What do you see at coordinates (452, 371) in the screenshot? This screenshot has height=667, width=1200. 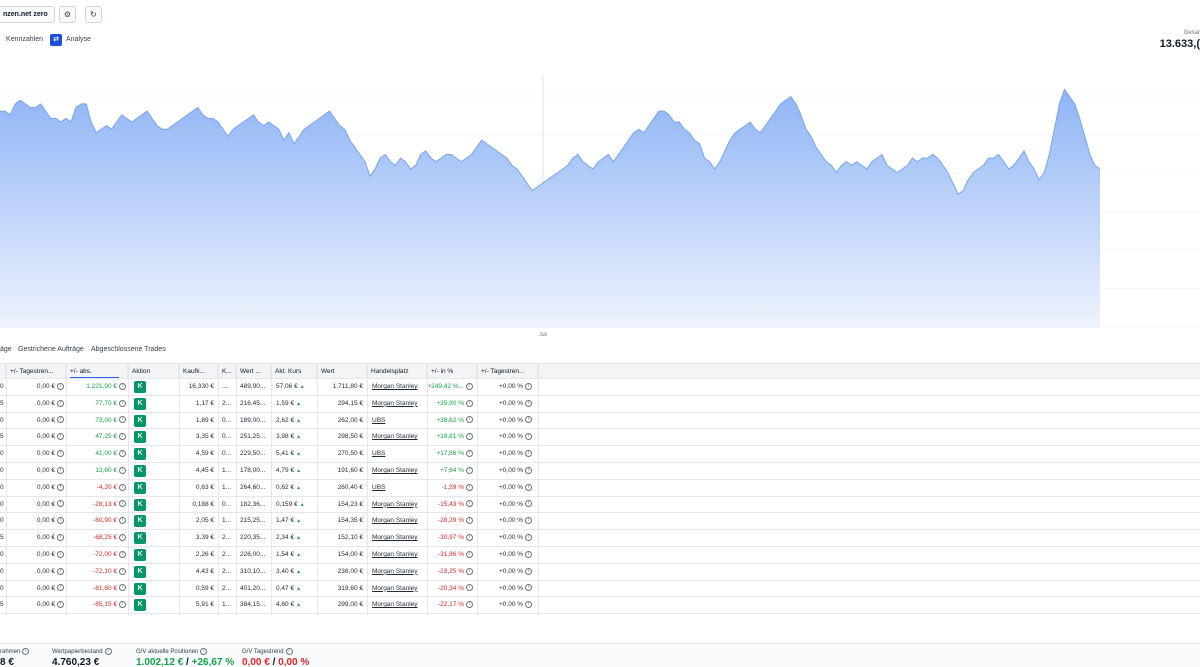 I see `column-header-pct-change: +/- in %` at bounding box center [452, 371].